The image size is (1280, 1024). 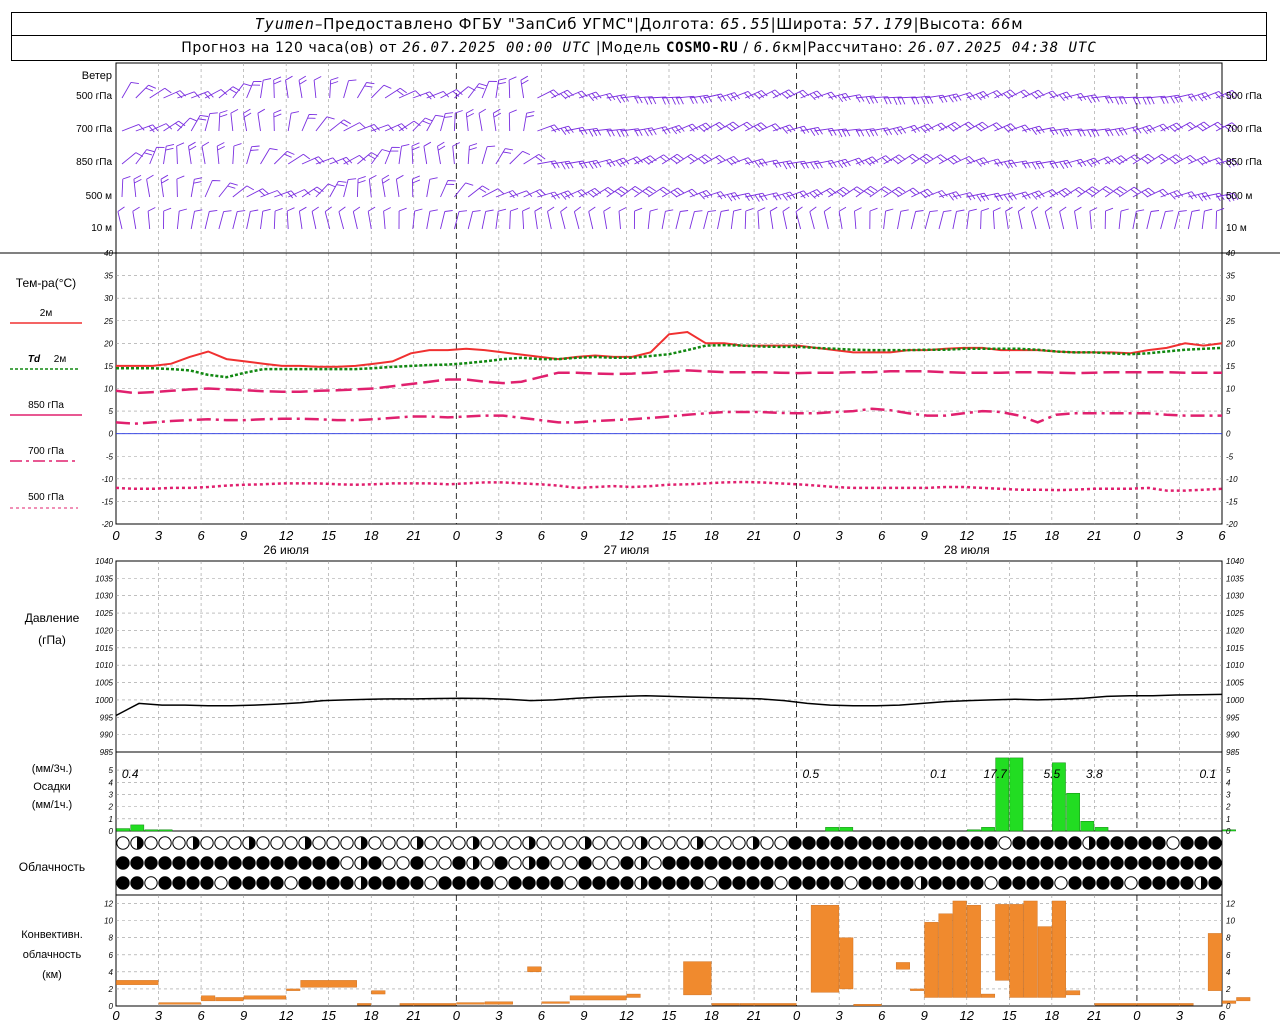 I want to click on ytick-press: 1005, so click(x=104, y=683).